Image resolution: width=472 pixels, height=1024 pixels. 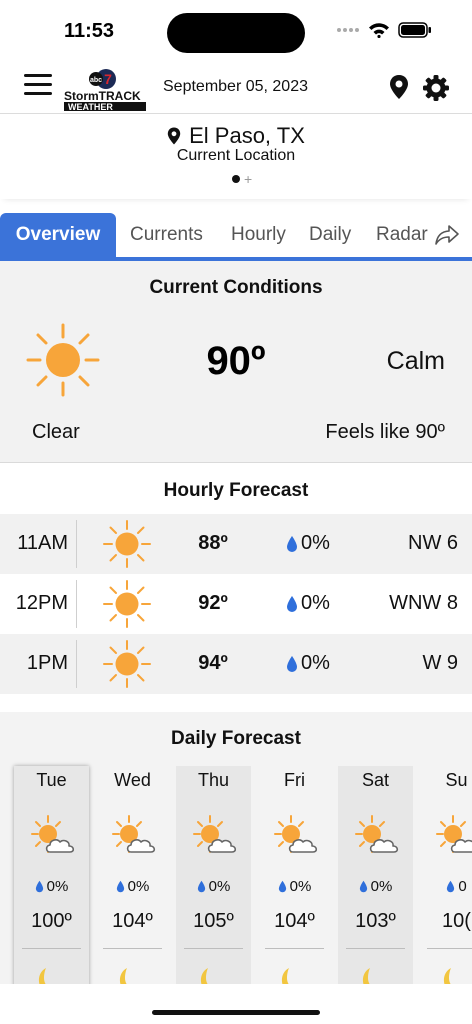 What do you see at coordinates (38, 87) in the screenshot?
I see `menu-button` at bounding box center [38, 87].